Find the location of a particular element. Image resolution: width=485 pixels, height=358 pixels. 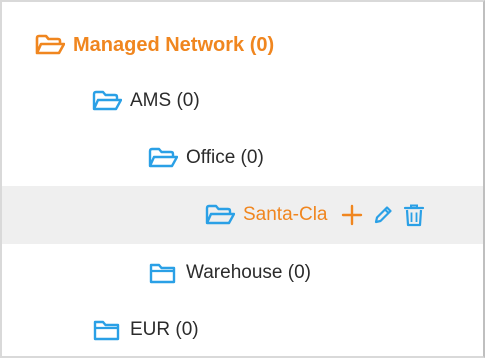

edit-icon is located at coordinates (383, 215).